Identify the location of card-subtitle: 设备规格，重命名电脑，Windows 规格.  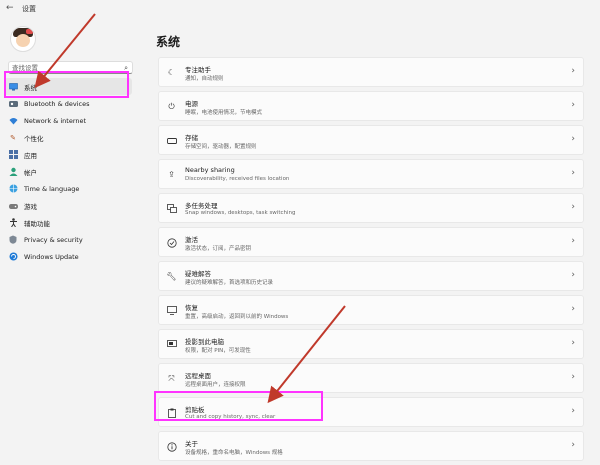
(234, 453).